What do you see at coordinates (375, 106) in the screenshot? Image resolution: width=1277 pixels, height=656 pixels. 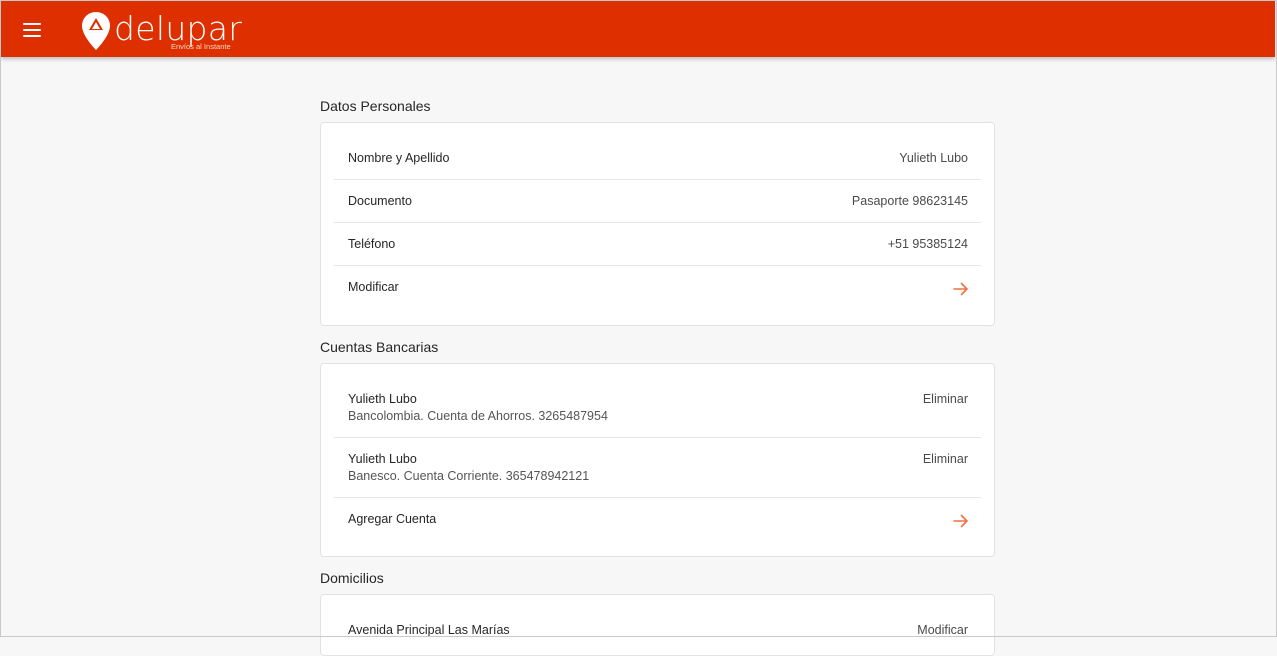 I see `section-title-personal: Datos Personales` at bounding box center [375, 106].